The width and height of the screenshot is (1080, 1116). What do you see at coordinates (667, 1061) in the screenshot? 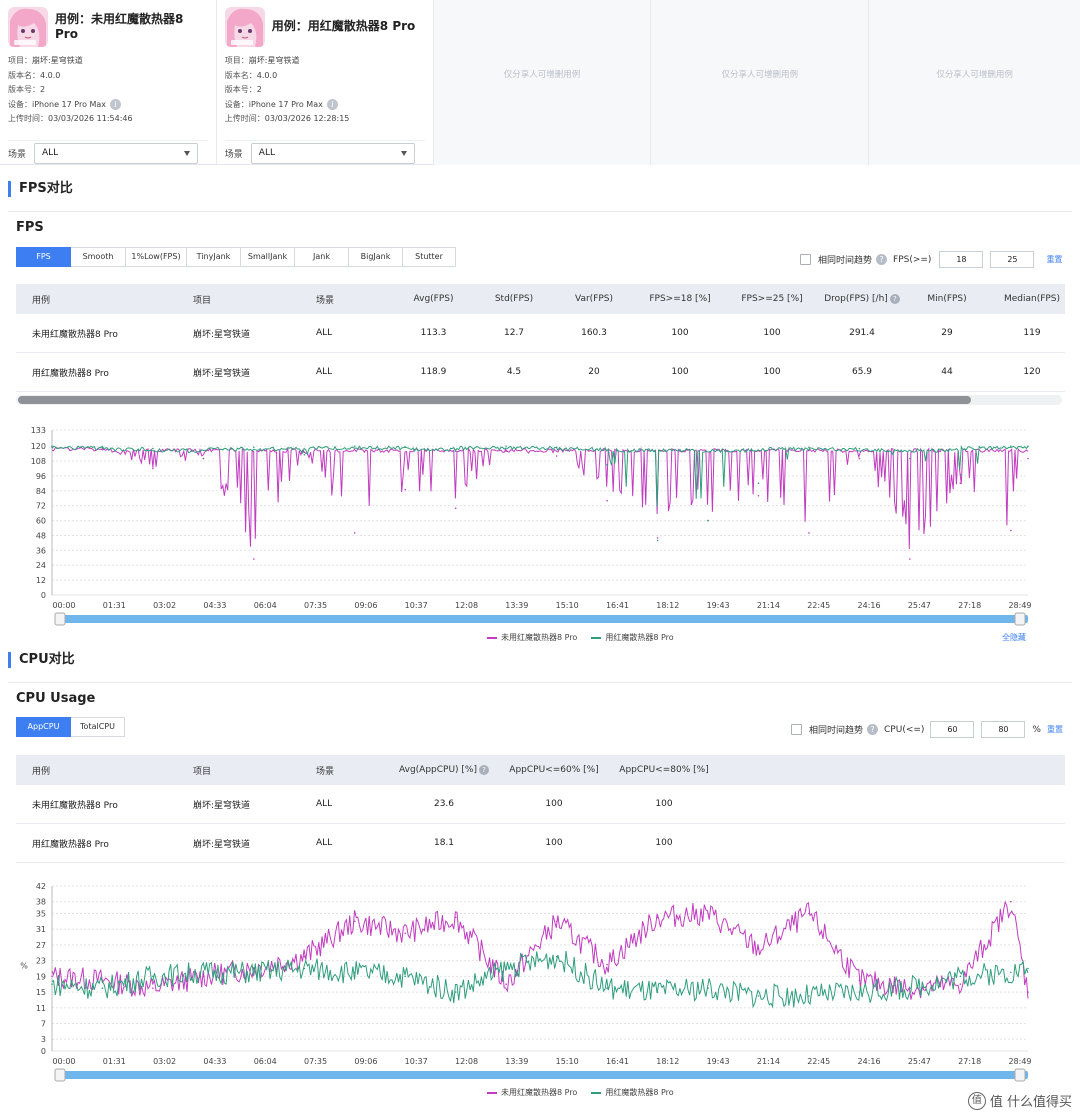
I see `x-tick-label: 18:12` at bounding box center [667, 1061].